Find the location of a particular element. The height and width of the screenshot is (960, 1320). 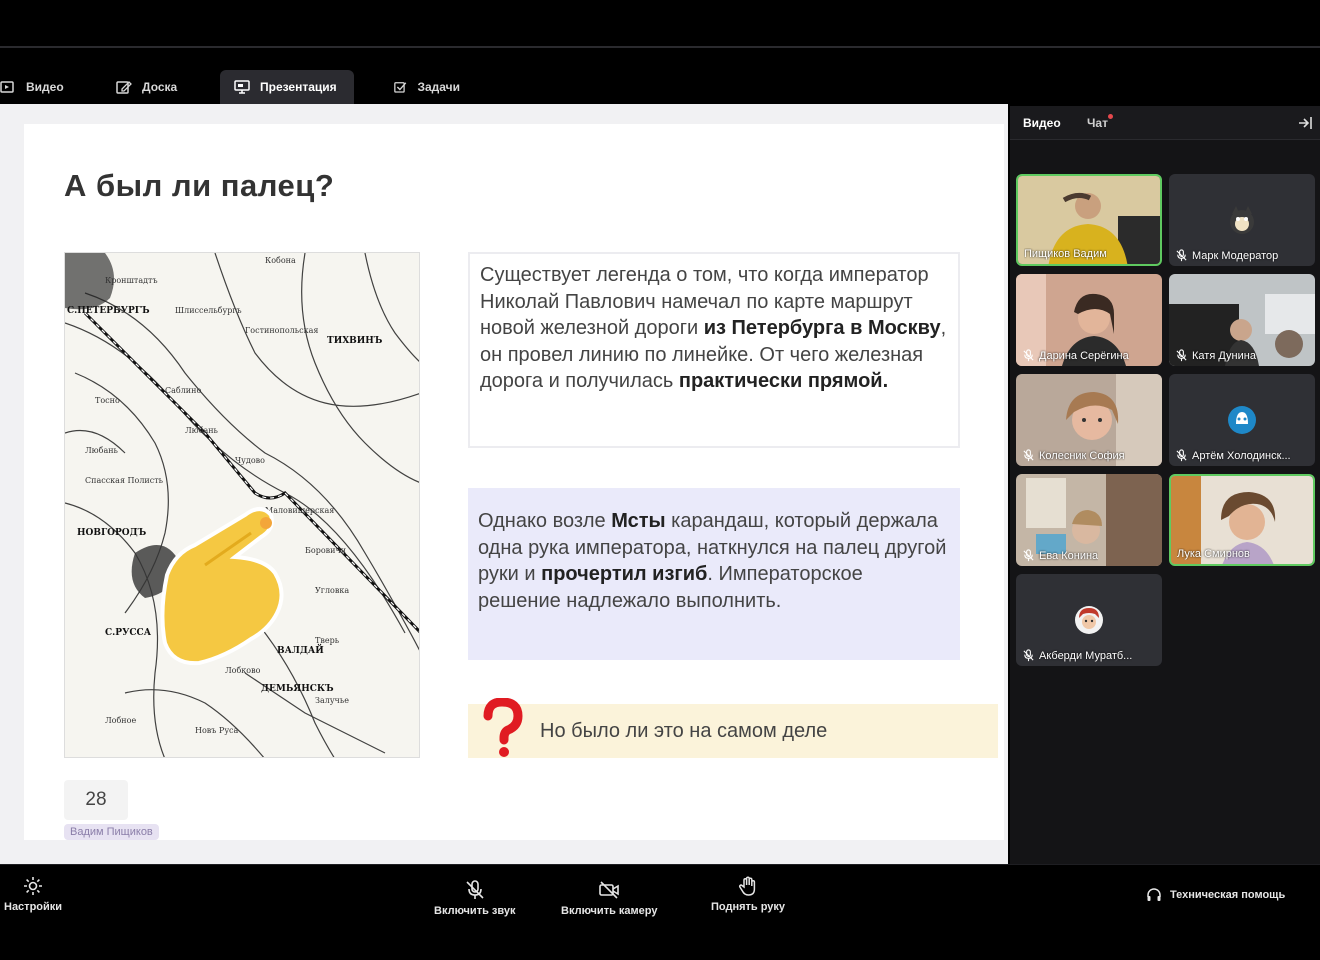

svg-text: Новъ Руса is located at coordinates (217, 730).